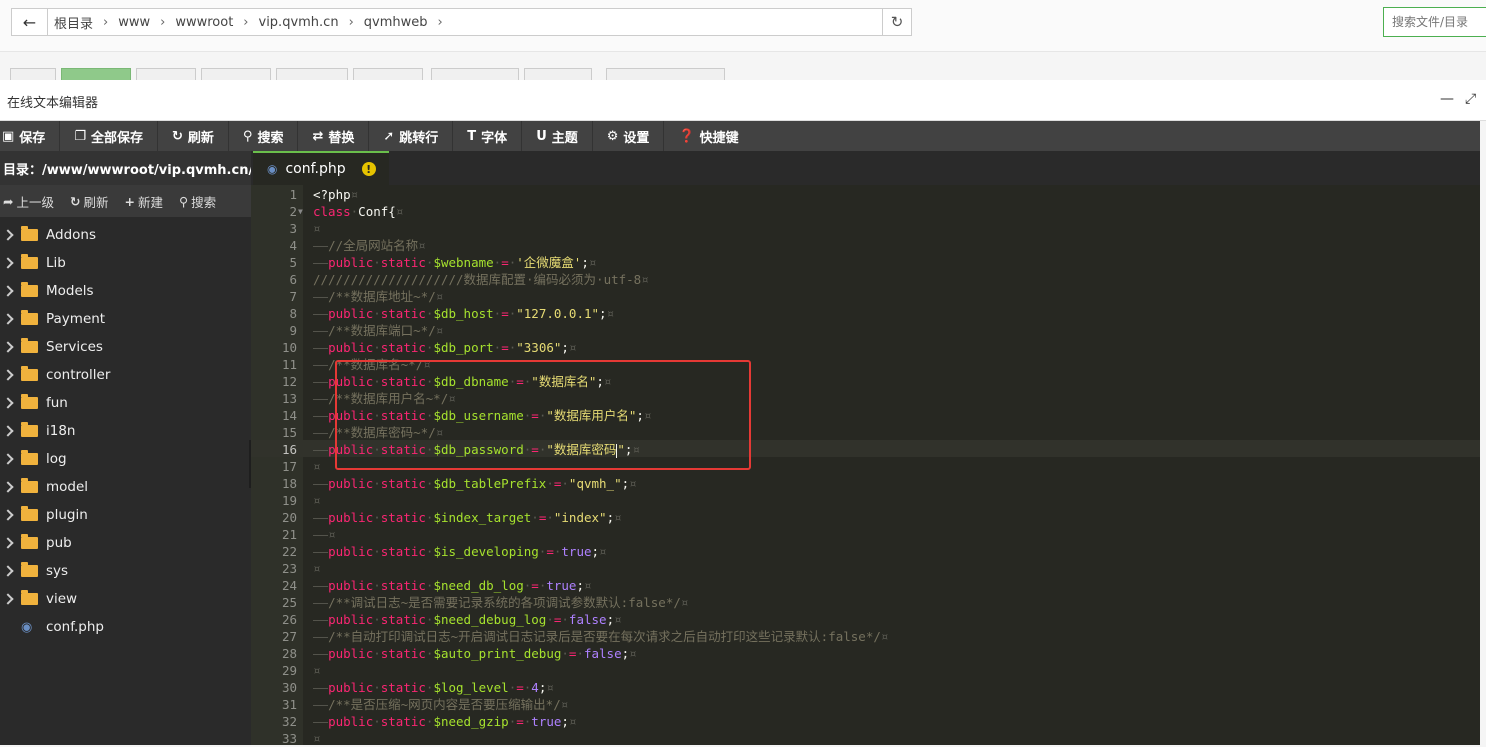  I want to click on minimize-icon: —, so click(1447, 99).